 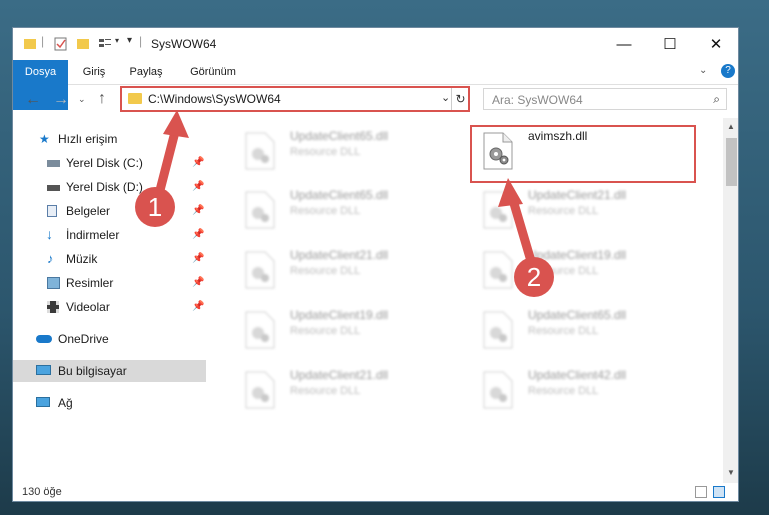 I want to click on step-marker-1: 1, so click(x=155, y=207).